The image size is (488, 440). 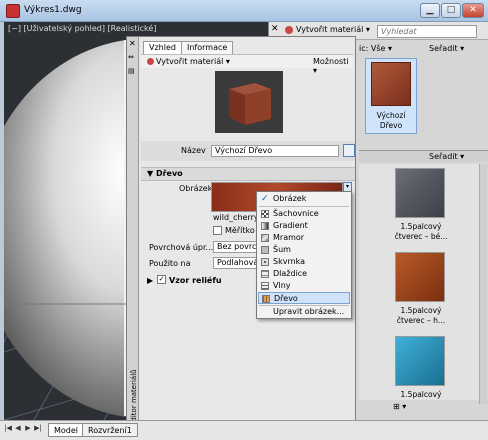 What do you see at coordinates (333, 66) in the screenshot?
I see `options-dropdown: Možnosti ▾` at bounding box center [333, 66].